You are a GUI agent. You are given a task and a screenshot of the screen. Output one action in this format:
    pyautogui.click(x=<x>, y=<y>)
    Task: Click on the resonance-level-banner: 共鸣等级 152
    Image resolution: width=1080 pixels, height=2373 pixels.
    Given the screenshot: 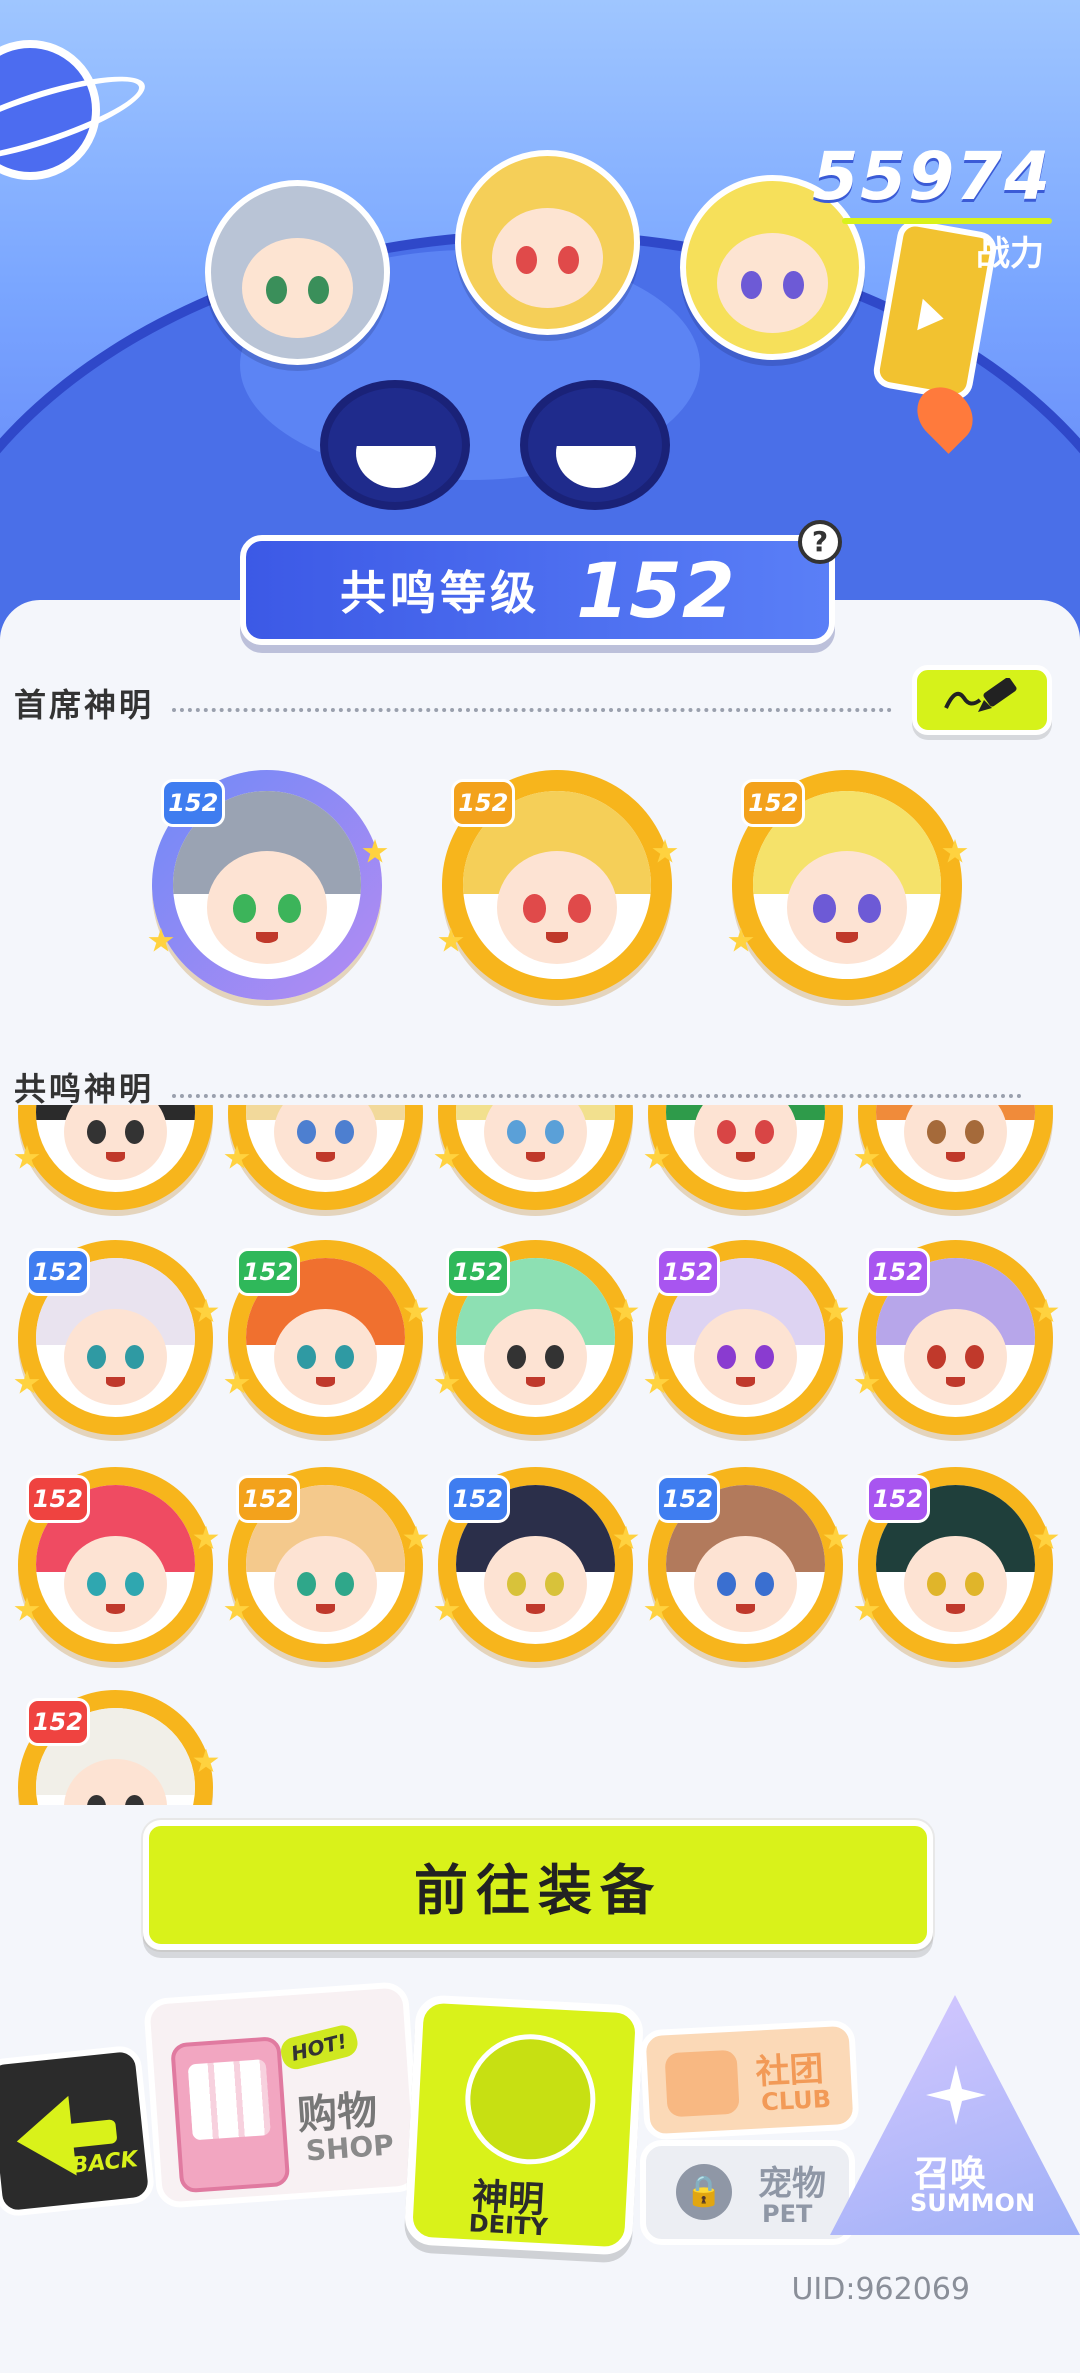 What is the action you would take?
    pyautogui.click(x=537, y=590)
    